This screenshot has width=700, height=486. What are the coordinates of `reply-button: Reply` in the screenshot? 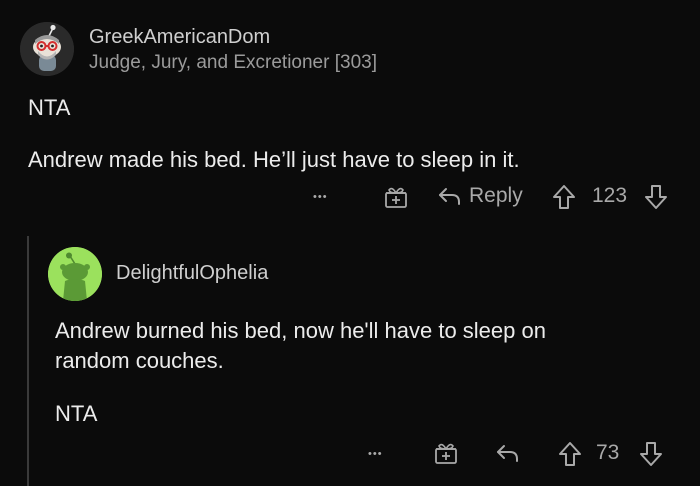 It's located at (480, 196).